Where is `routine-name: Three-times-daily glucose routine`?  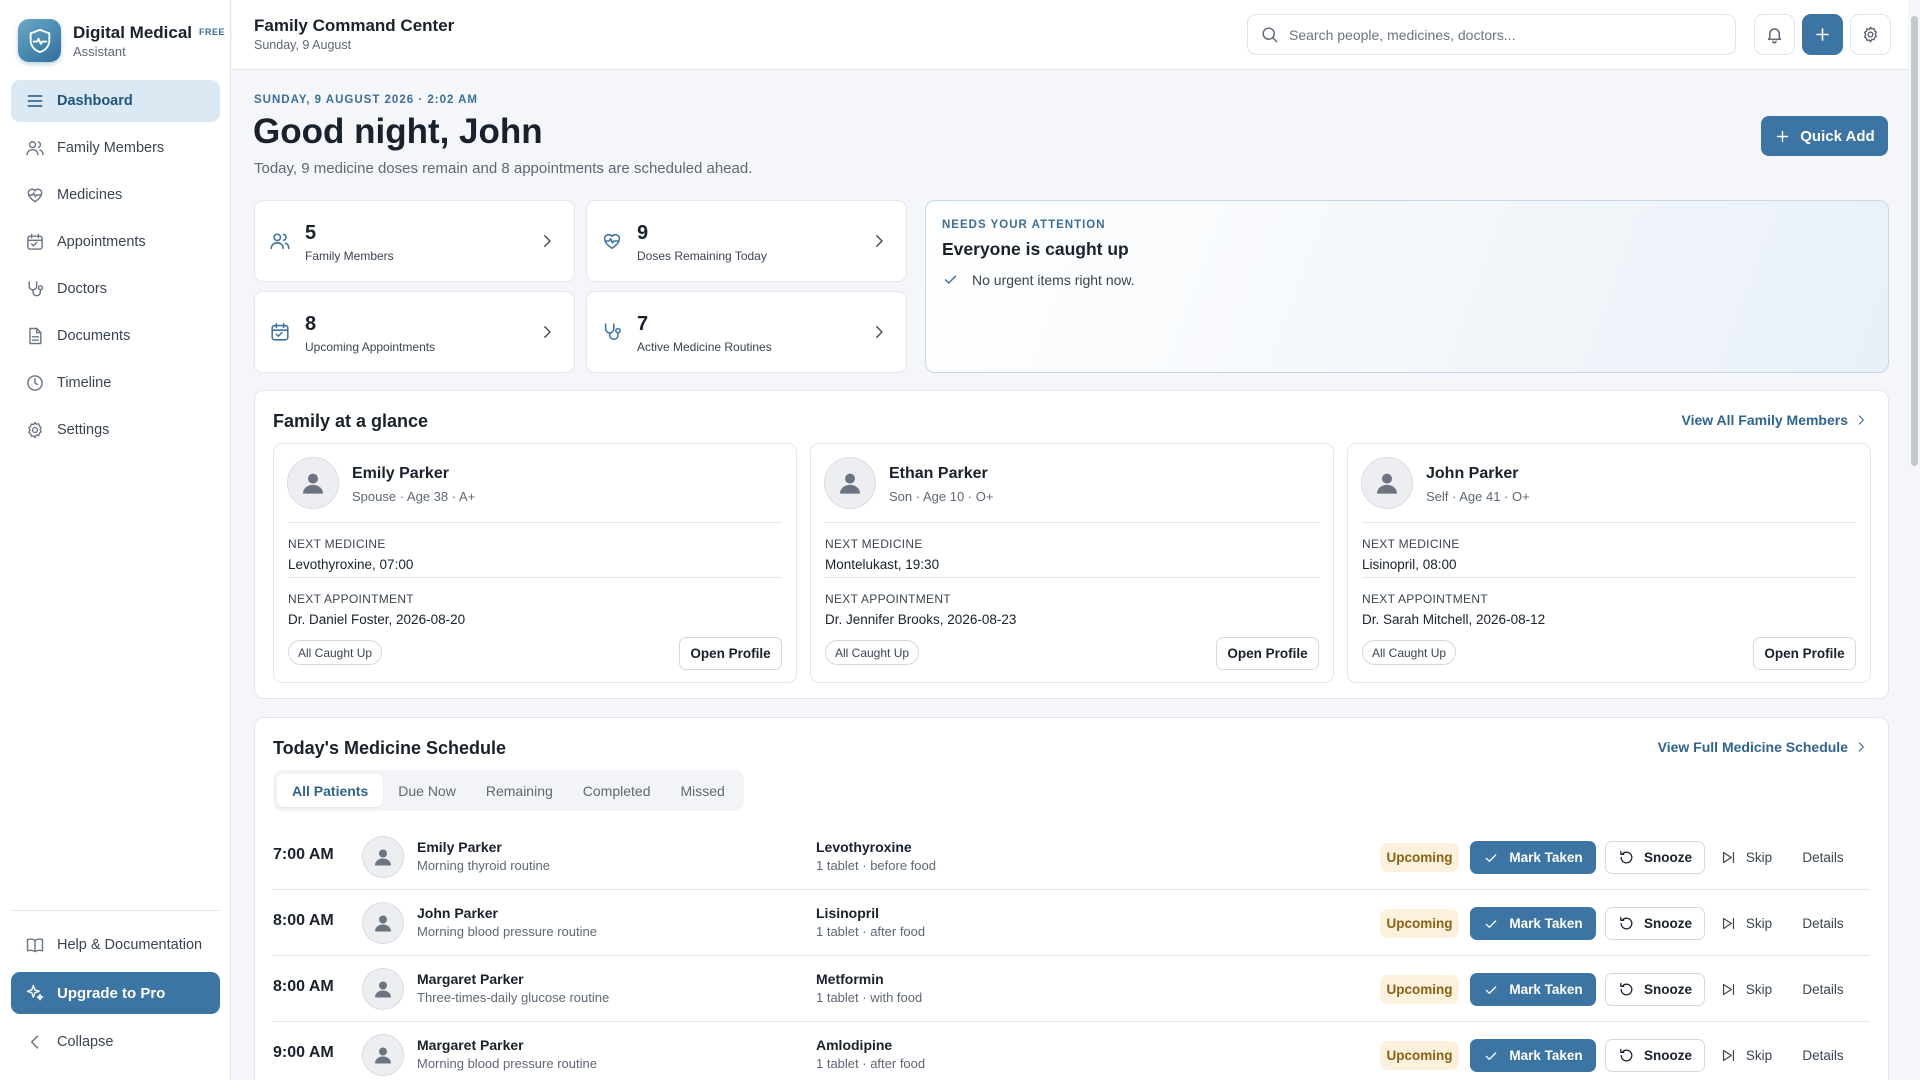
routine-name: Three-times-daily glucose routine is located at coordinates (513, 997).